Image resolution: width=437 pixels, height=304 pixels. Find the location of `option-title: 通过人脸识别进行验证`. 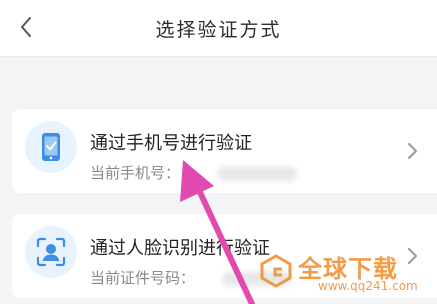

option-title: 通过人脸识别进行验证 is located at coordinates (180, 248).